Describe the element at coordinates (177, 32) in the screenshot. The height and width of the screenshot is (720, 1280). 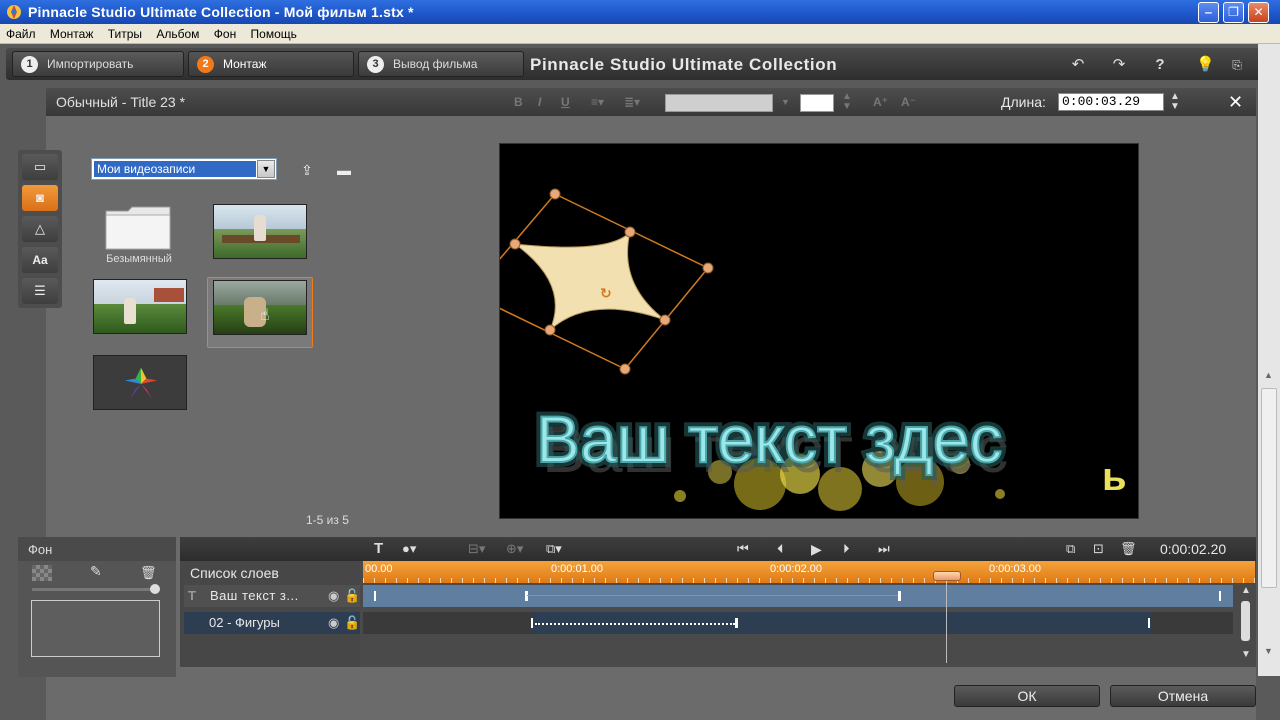
I see `menu-album: Альбом` at that location.